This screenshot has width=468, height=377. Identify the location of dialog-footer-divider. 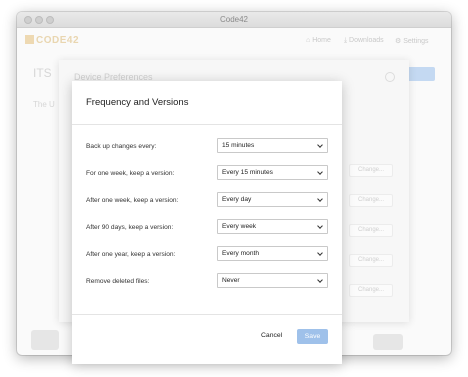
(207, 314).